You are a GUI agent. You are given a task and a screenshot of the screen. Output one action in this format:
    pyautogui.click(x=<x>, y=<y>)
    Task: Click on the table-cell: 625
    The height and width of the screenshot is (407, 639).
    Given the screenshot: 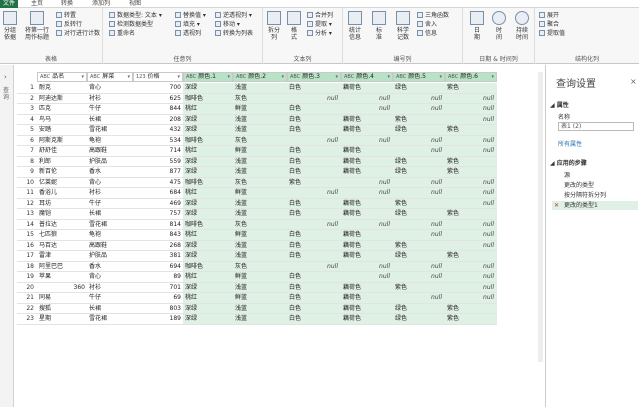 What is the action you would take?
    pyautogui.click(x=158, y=99)
    